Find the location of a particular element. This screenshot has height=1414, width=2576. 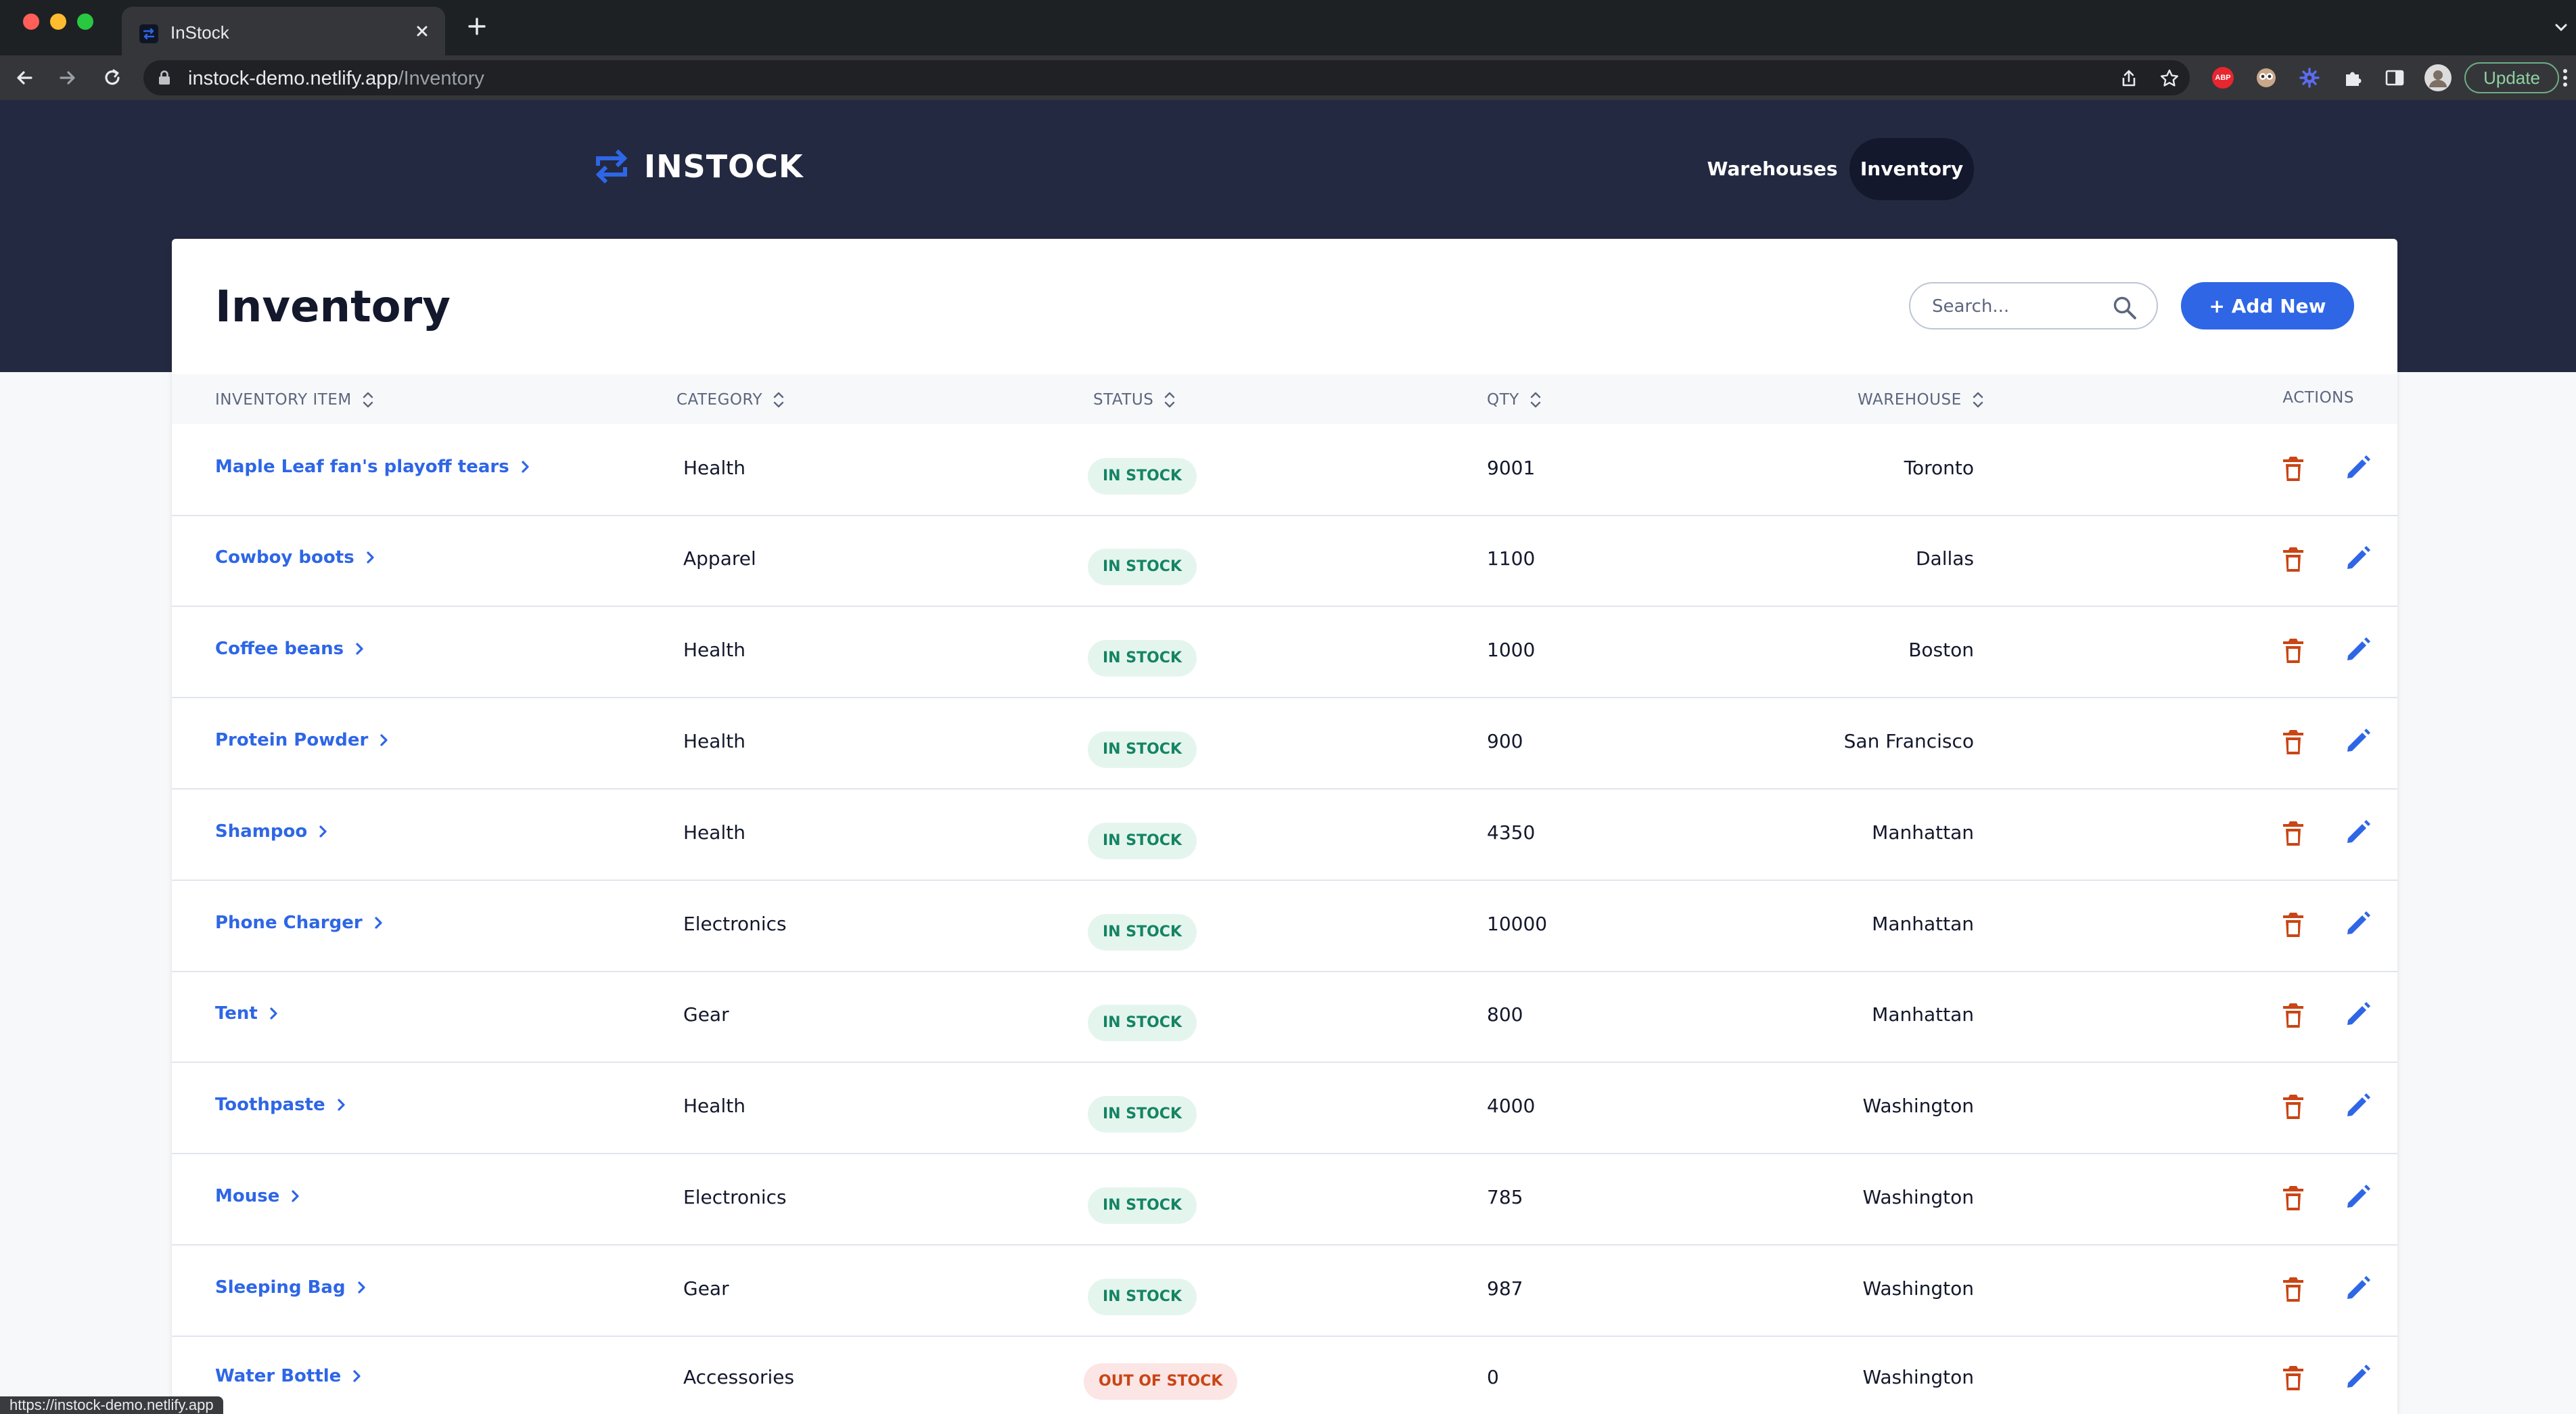

column-header-status: STATUS is located at coordinates (1134, 400).